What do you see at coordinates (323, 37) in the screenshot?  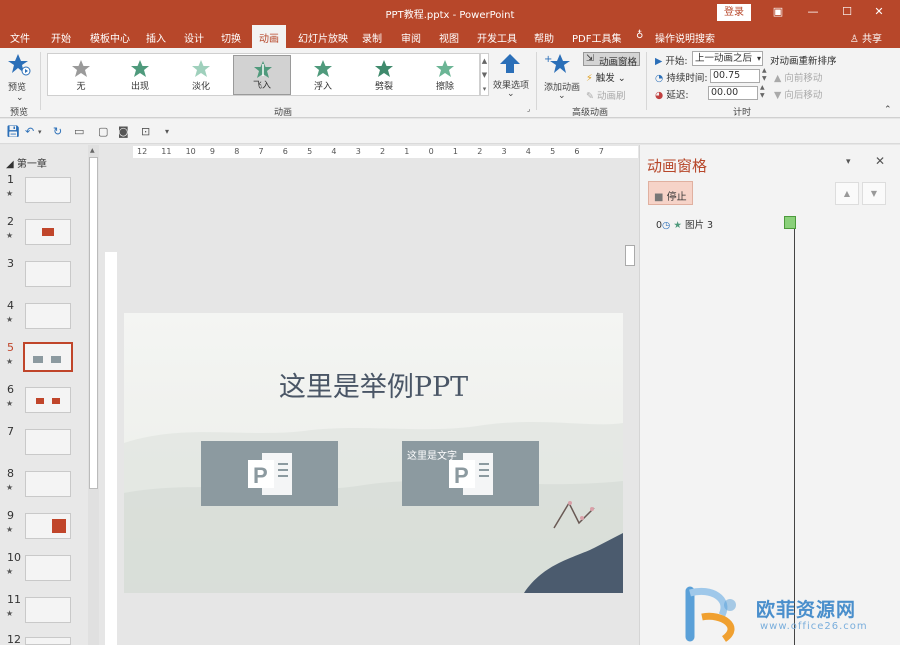 I see `tab-slideshow: 幻灯片放映` at bounding box center [323, 37].